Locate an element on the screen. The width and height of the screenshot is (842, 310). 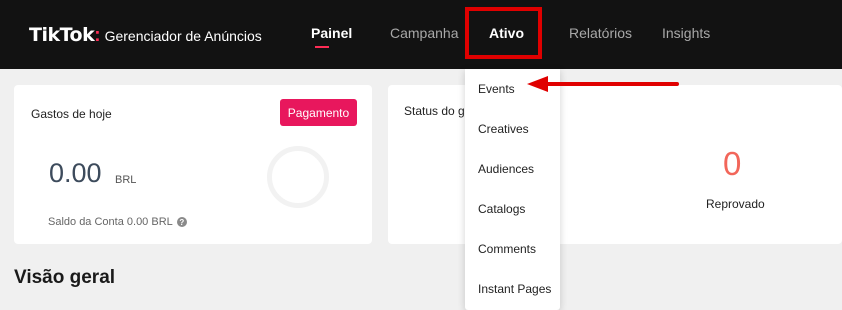
nav-tab-insights: Insights is located at coordinates (686, 33).